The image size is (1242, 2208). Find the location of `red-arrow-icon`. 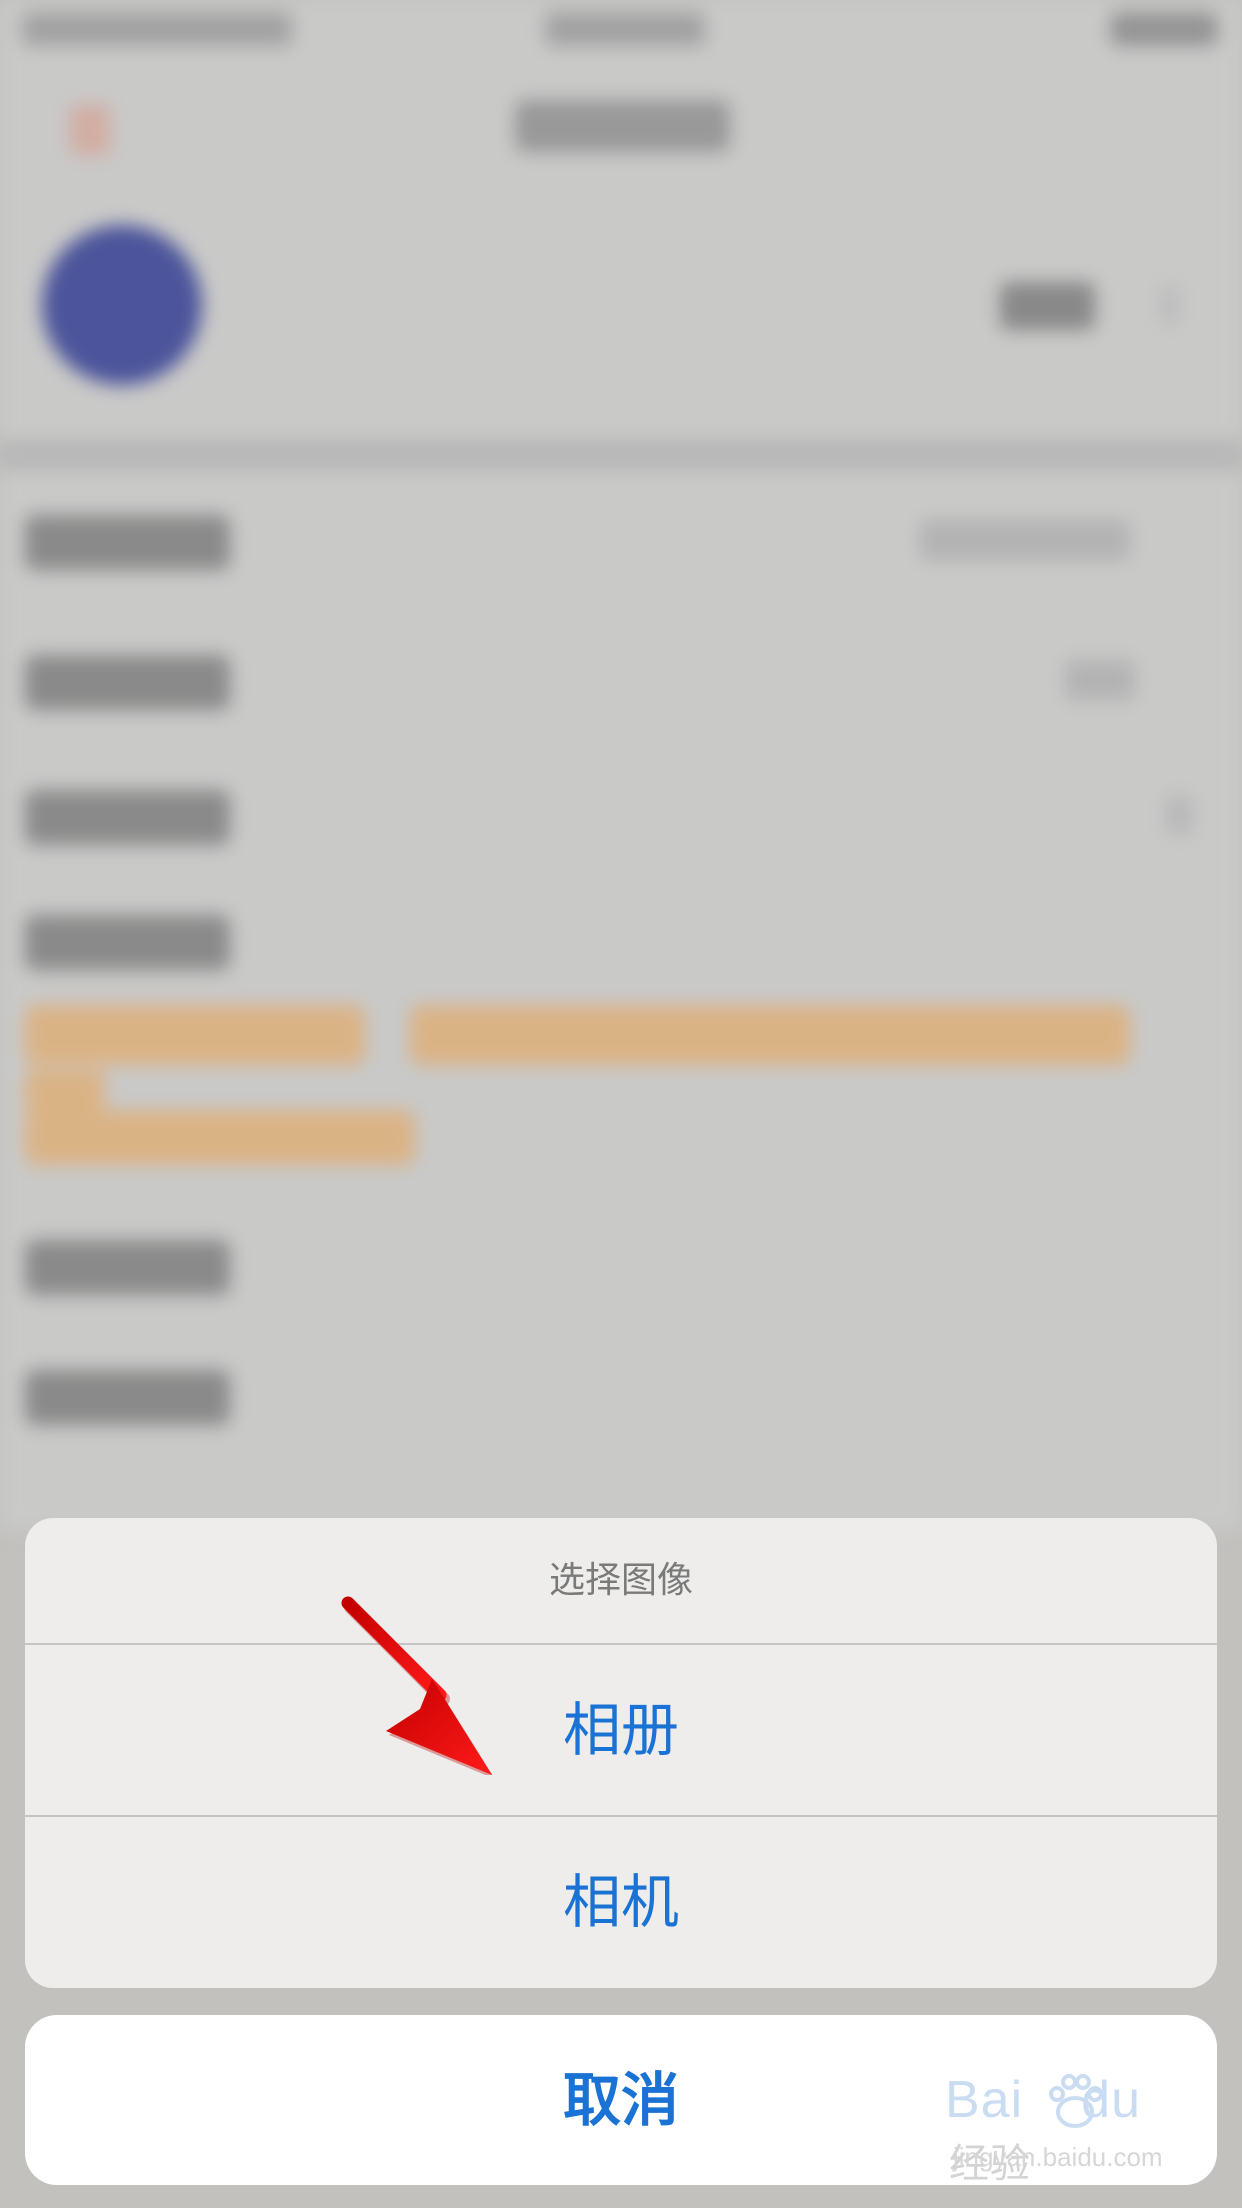

red-arrow-icon is located at coordinates (417, 1685).